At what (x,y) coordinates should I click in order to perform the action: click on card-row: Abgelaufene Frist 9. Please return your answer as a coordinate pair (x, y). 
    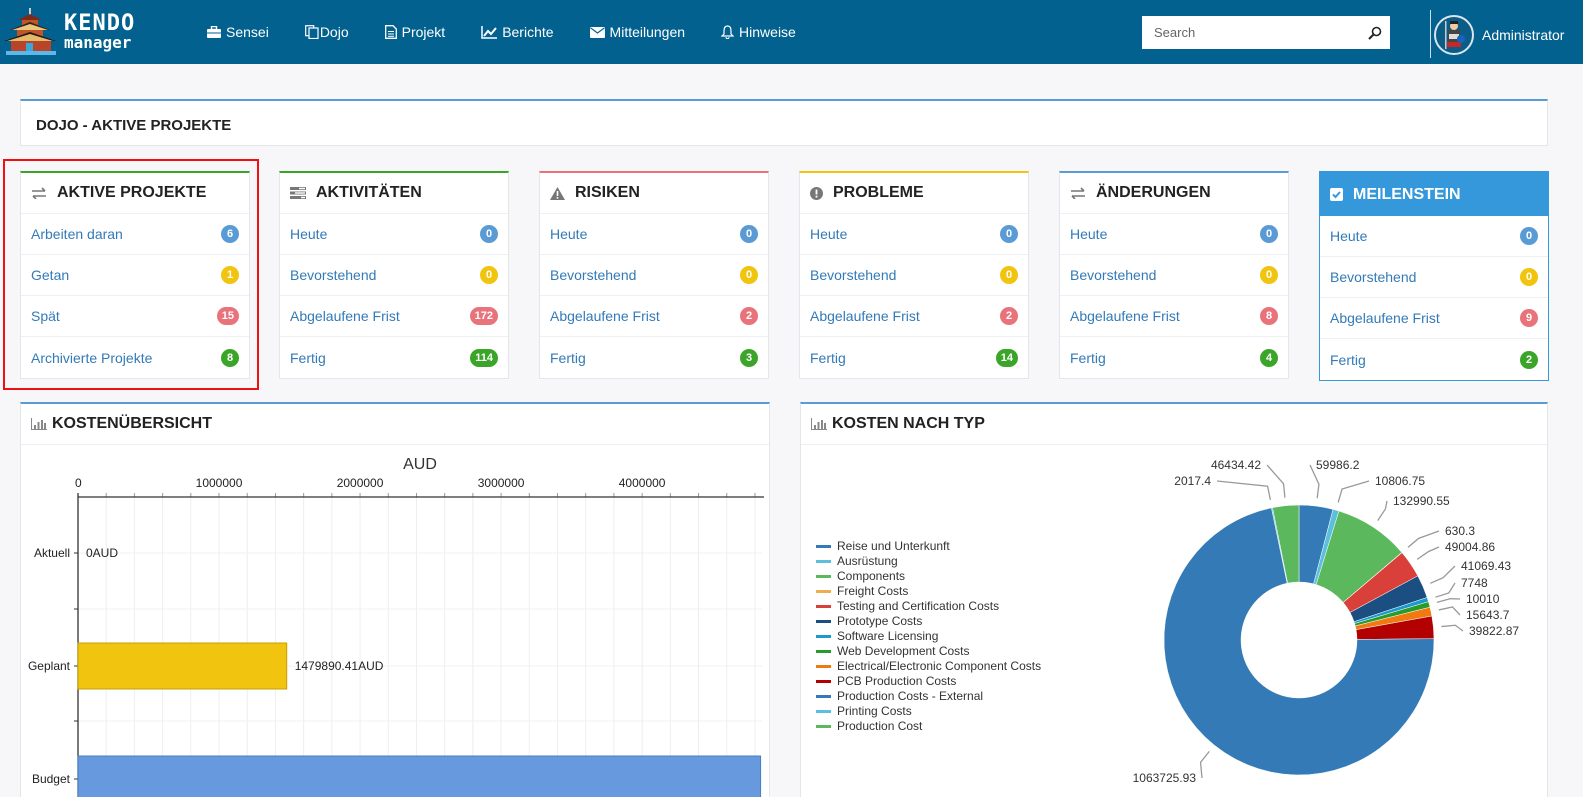
    Looking at the image, I should click on (1434, 318).